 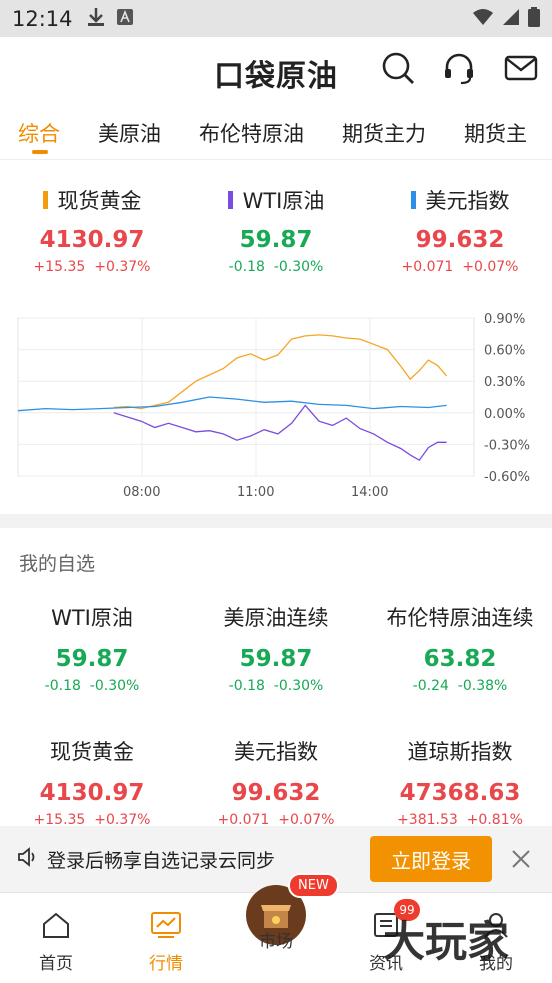 What do you see at coordinates (99, 201) in the screenshot?
I see `quote-name: 现货黄金` at bounding box center [99, 201].